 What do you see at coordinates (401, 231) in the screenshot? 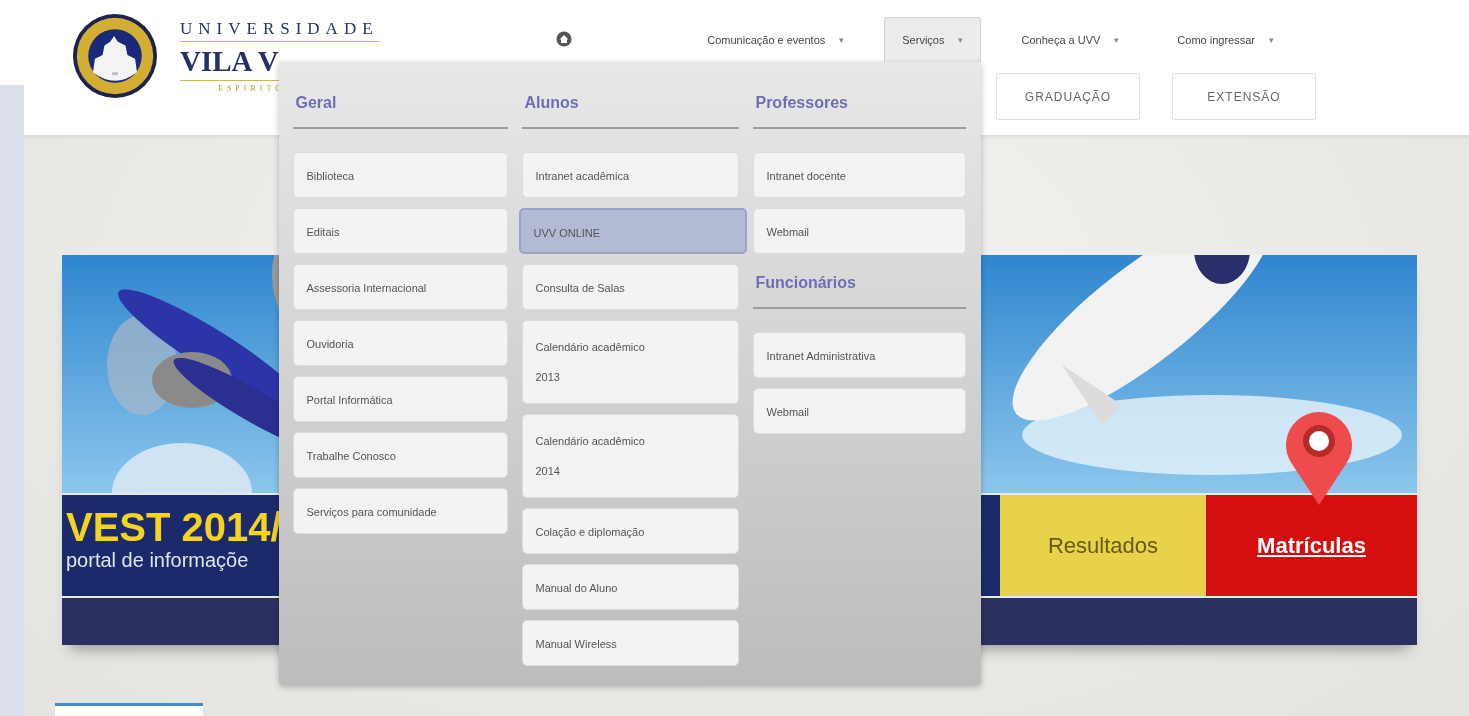
I see `menu-item: Editais` at bounding box center [401, 231].